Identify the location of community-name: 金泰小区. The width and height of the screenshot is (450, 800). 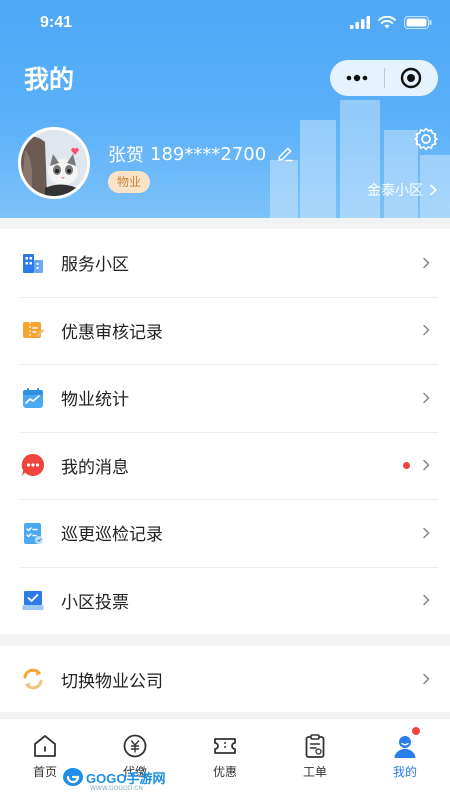
(395, 191).